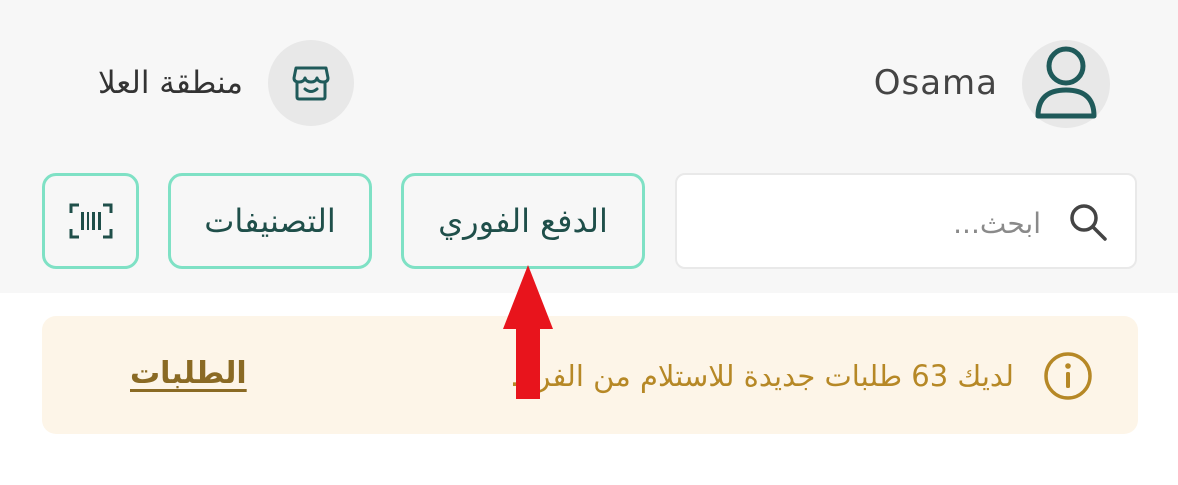  Describe the element at coordinates (1088, 222) in the screenshot. I see `search-icon` at that location.